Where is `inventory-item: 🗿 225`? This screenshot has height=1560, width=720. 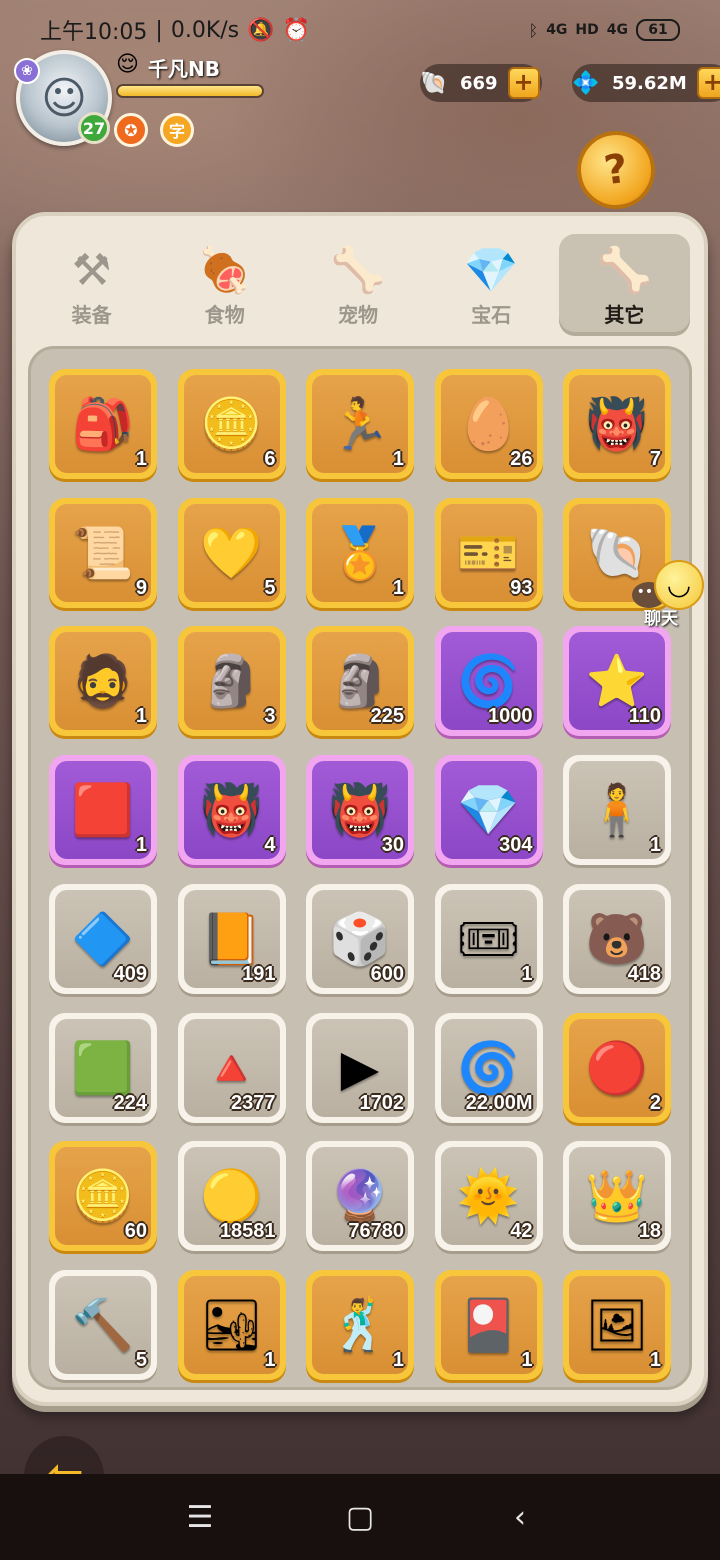
inventory-item: 🗿 225 is located at coordinates (360, 681).